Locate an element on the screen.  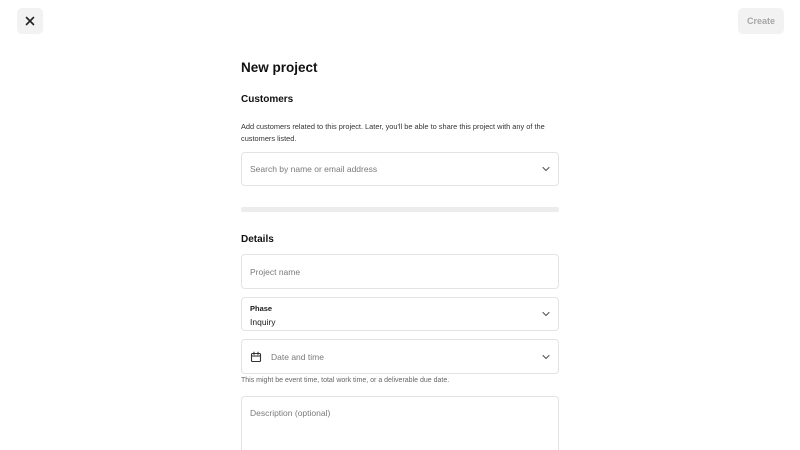
date-time-select: Date and time is located at coordinates (400, 356).